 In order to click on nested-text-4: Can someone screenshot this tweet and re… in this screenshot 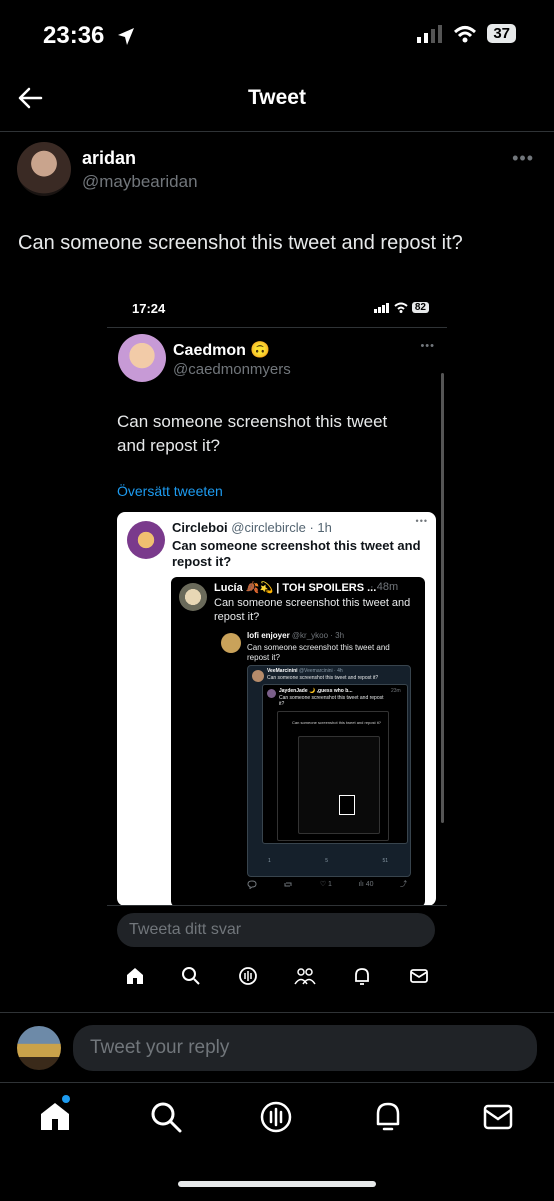, I will do `click(331, 701)`.